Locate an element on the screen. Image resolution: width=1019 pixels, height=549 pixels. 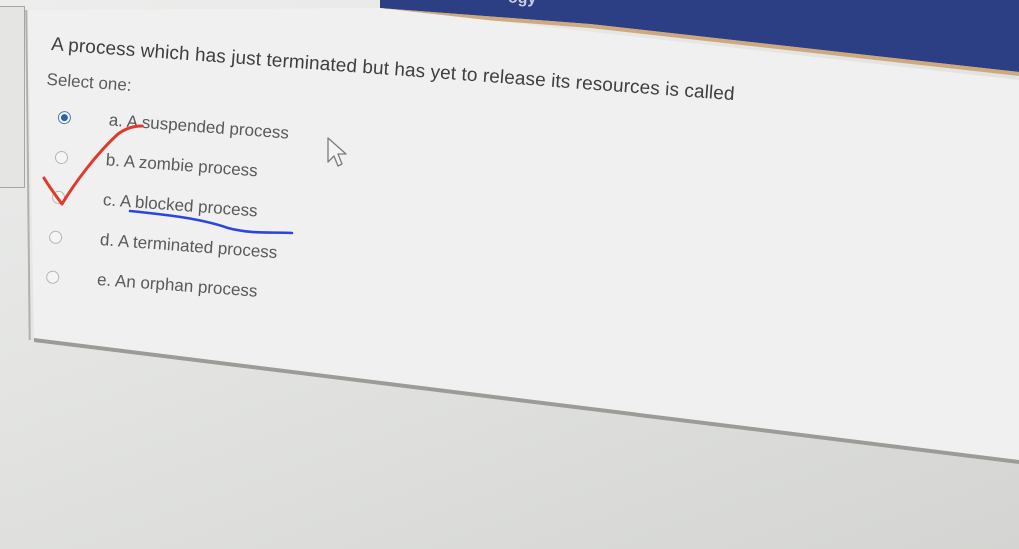
option-d-radio is located at coordinates (55, 236).